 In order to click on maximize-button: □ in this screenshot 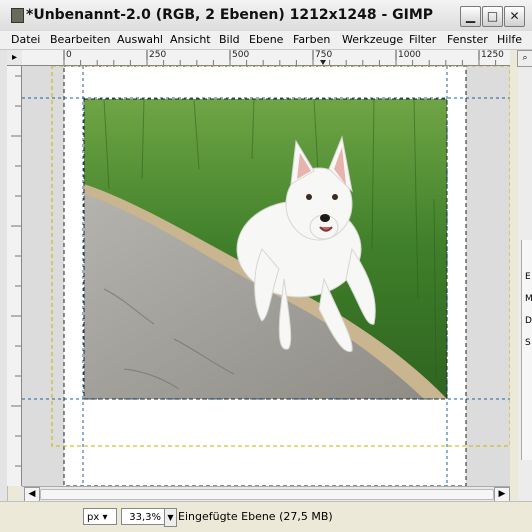, I will do `click(492, 16)`.